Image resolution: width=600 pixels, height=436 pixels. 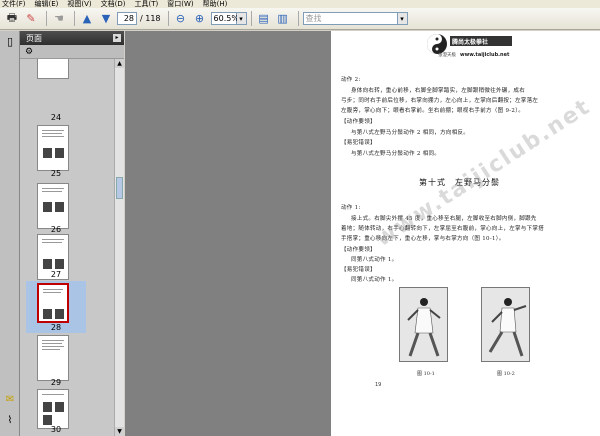 What do you see at coordinates (423, 239) in the screenshot?
I see `doc-text-line: 手搭掌；重心移向左下，重心左移，掌与右掌方向（图 10-1）。` at bounding box center [423, 239].